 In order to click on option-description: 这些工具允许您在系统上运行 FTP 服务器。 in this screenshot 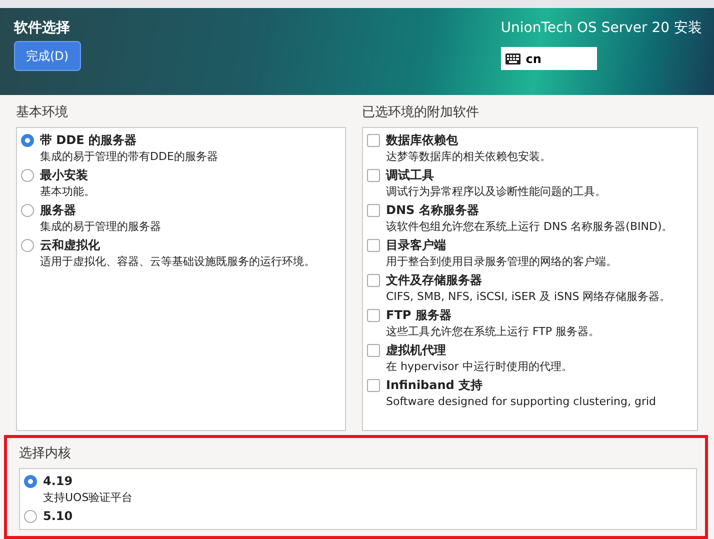, I will do `click(493, 332)`.